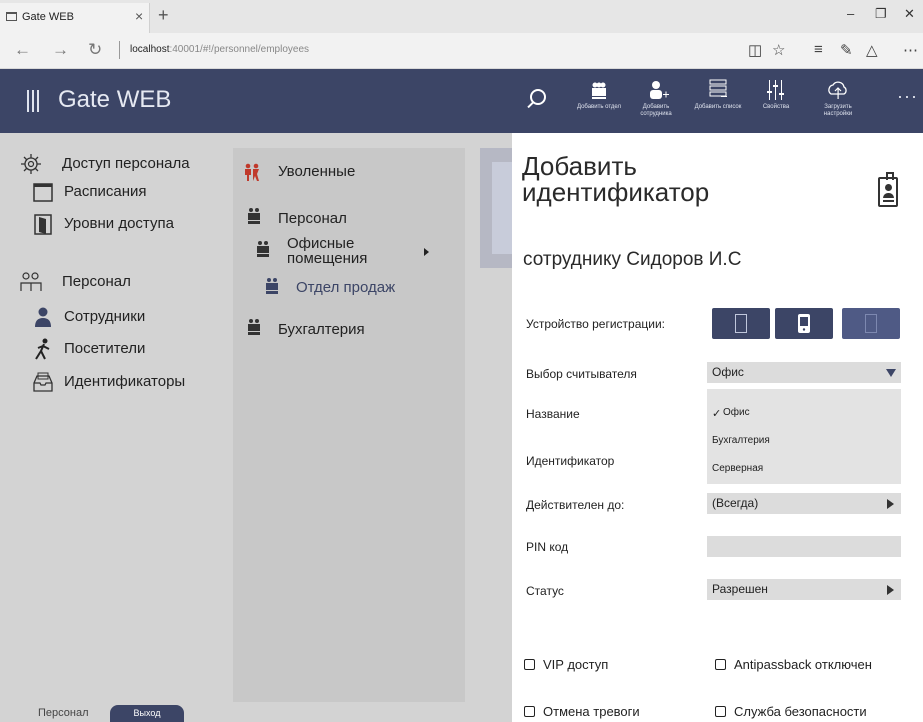 This screenshot has width=923, height=722. I want to click on reader-option-office: ✓ Офис, so click(731, 413).